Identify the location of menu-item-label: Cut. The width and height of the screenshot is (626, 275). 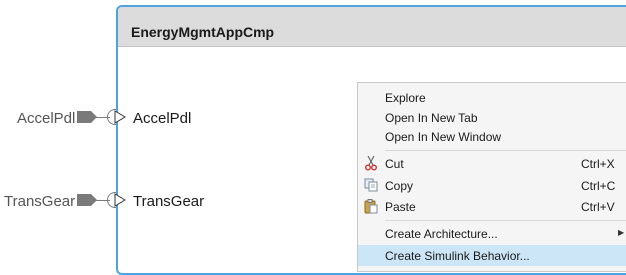
(394, 164).